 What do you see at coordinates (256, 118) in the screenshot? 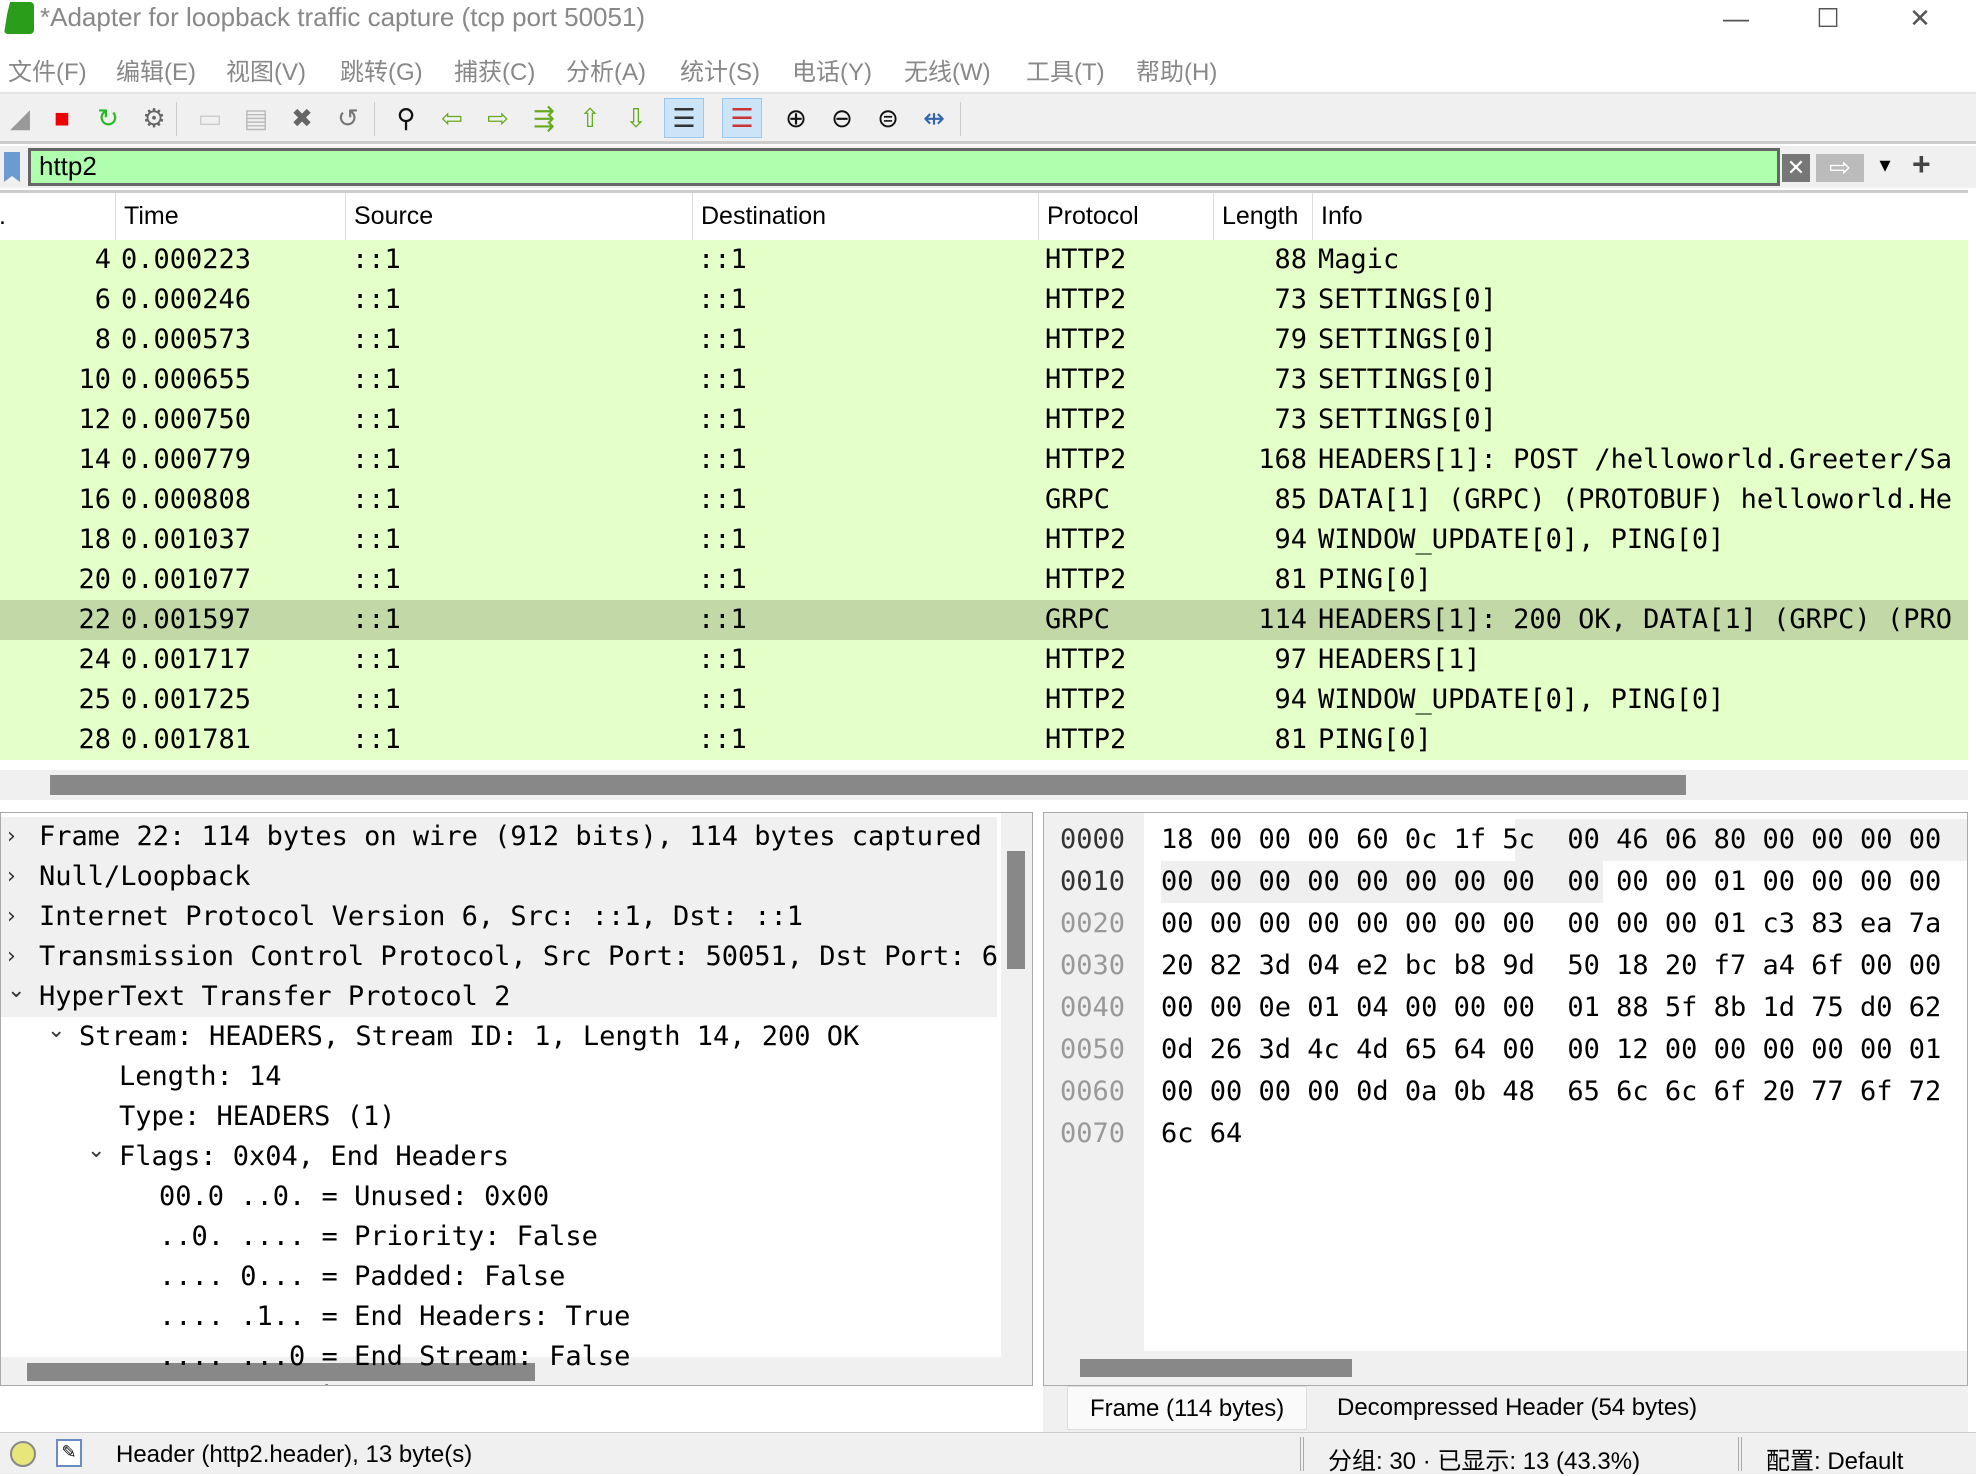
I see `save-file-icon: ▤` at bounding box center [256, 118].